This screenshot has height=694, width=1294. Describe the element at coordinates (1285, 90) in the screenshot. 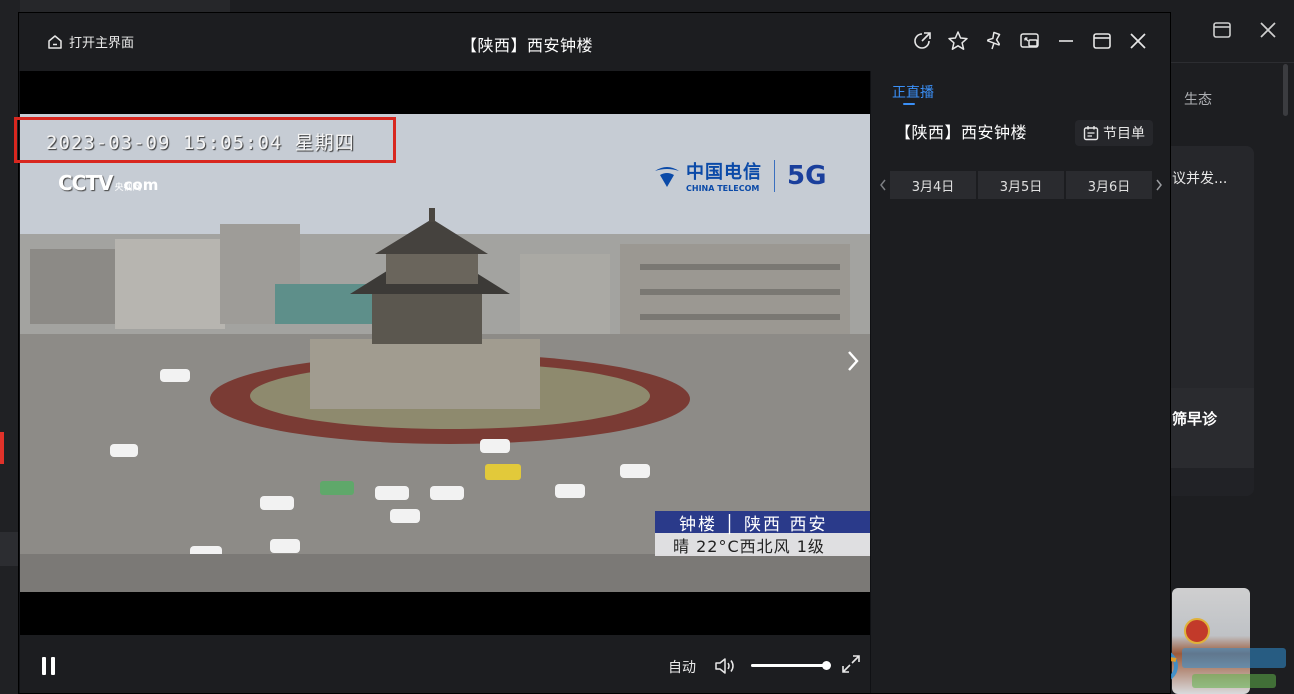

I see `bg-scrollbar` at that location.